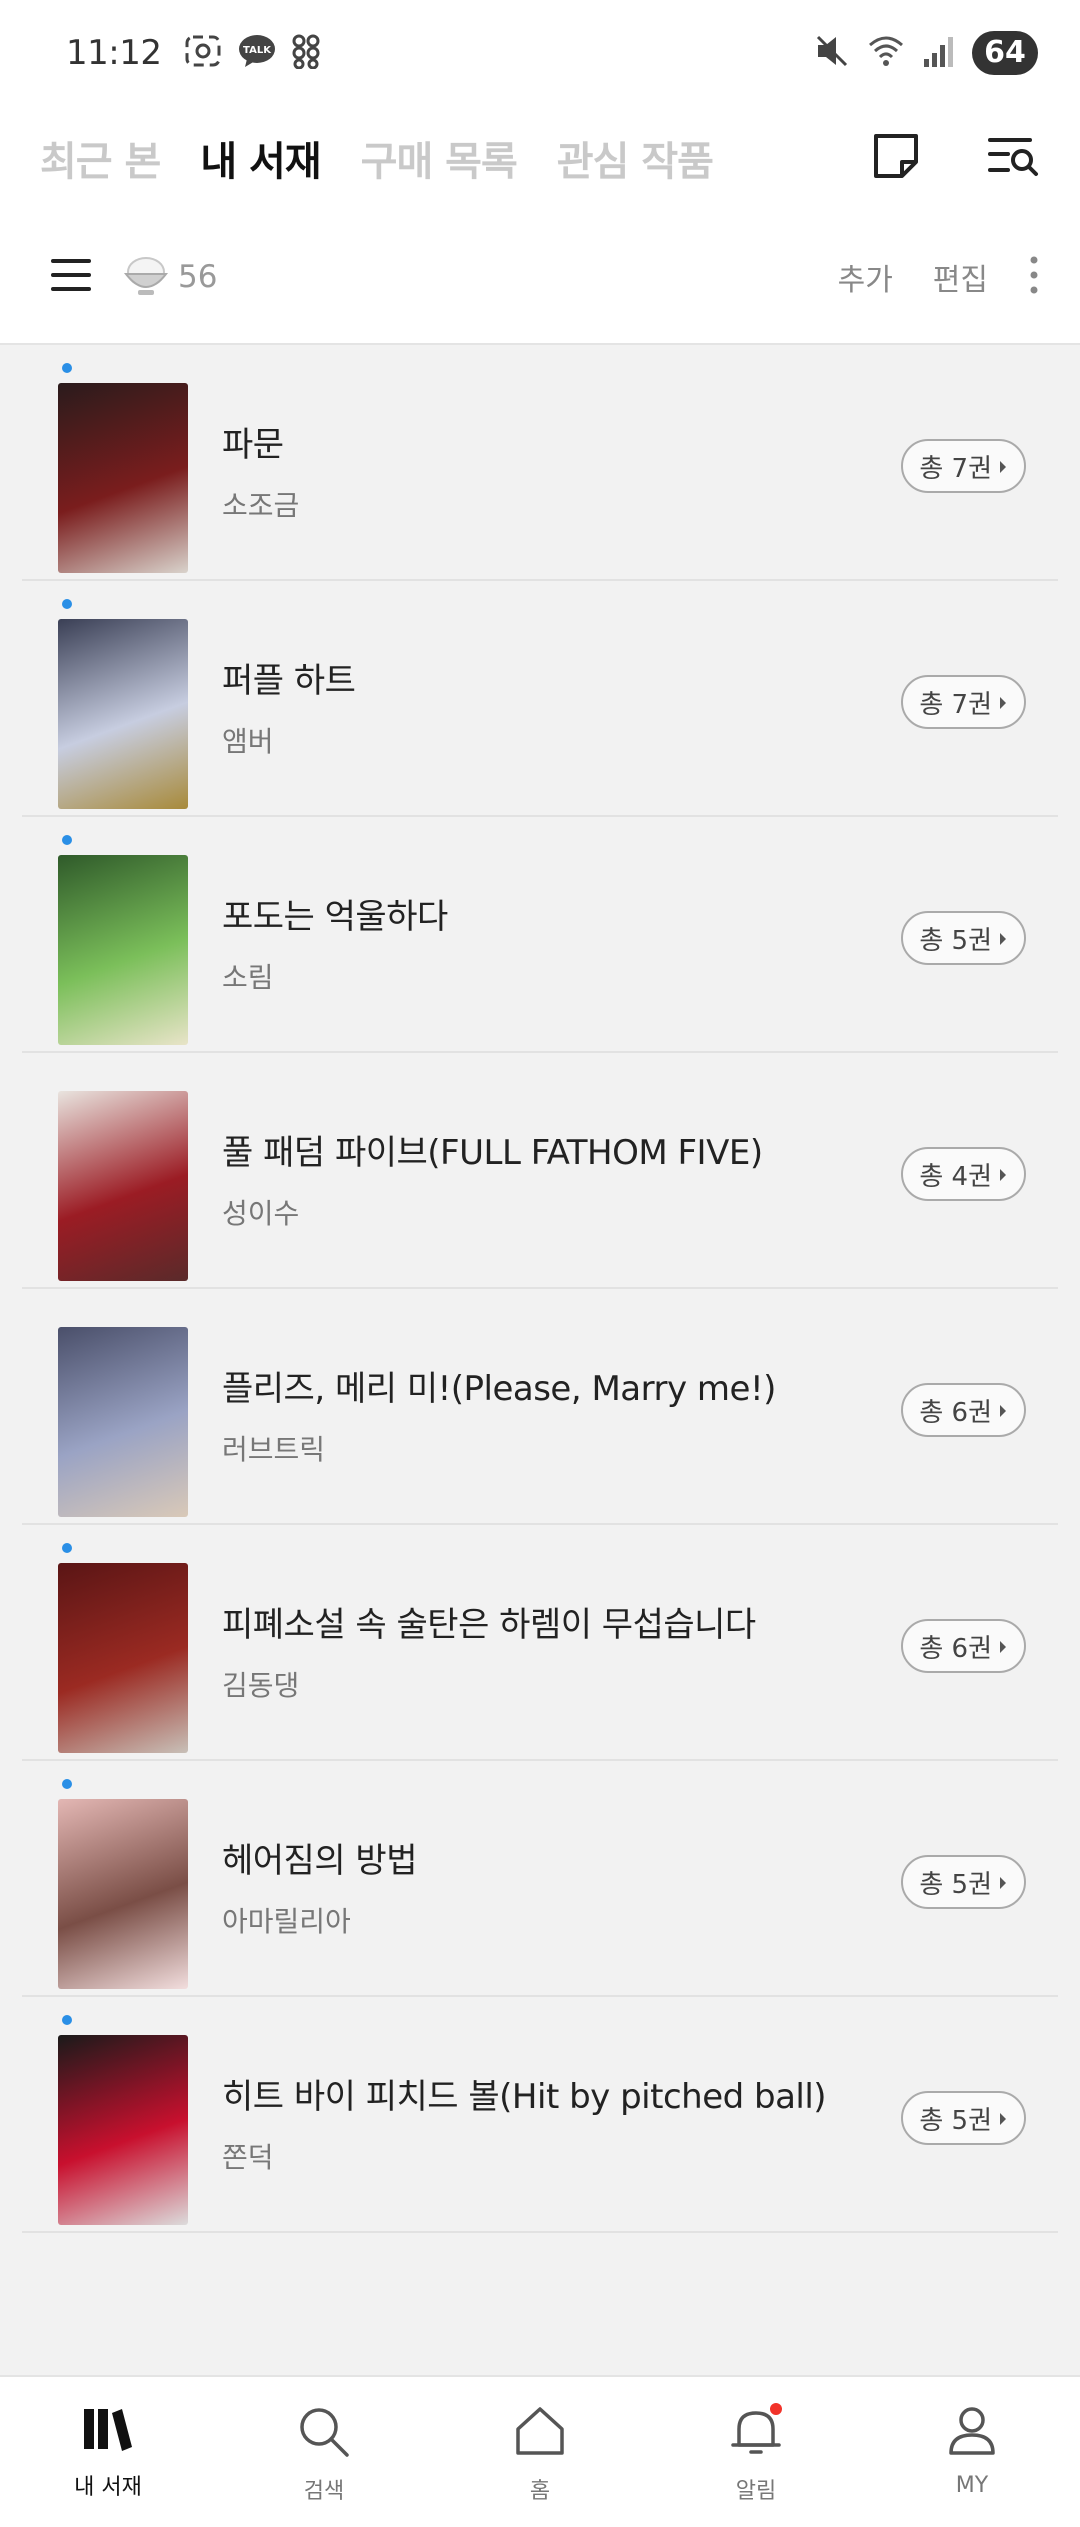  Describe the element at coordinates (286, 1921) in the screenshot. I see `book-author: 아마릴리아` at that location.